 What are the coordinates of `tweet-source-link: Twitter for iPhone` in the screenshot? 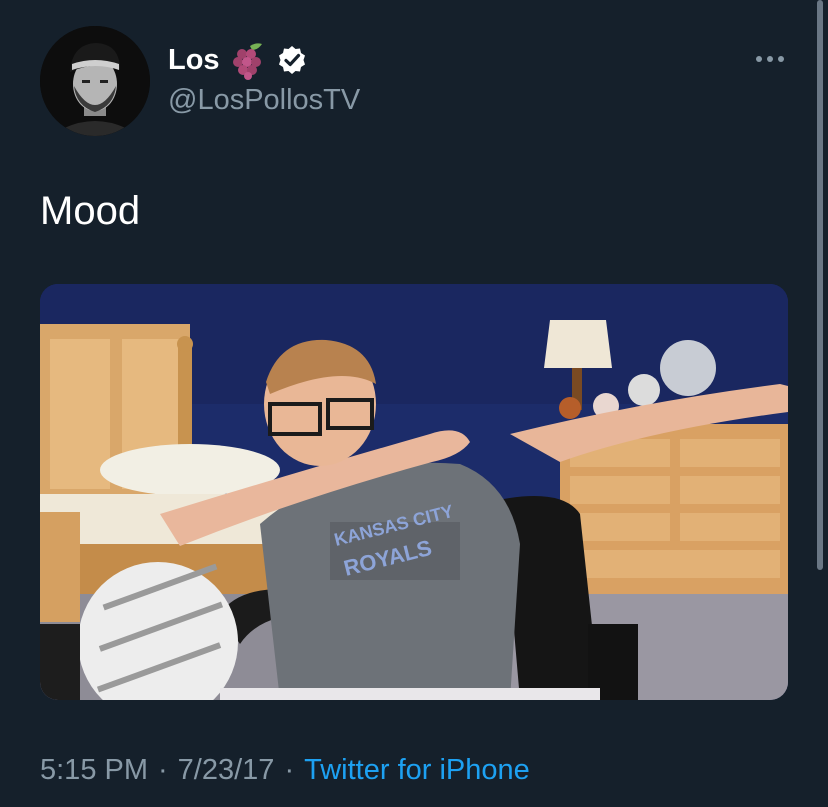 It's located at (417, 770).